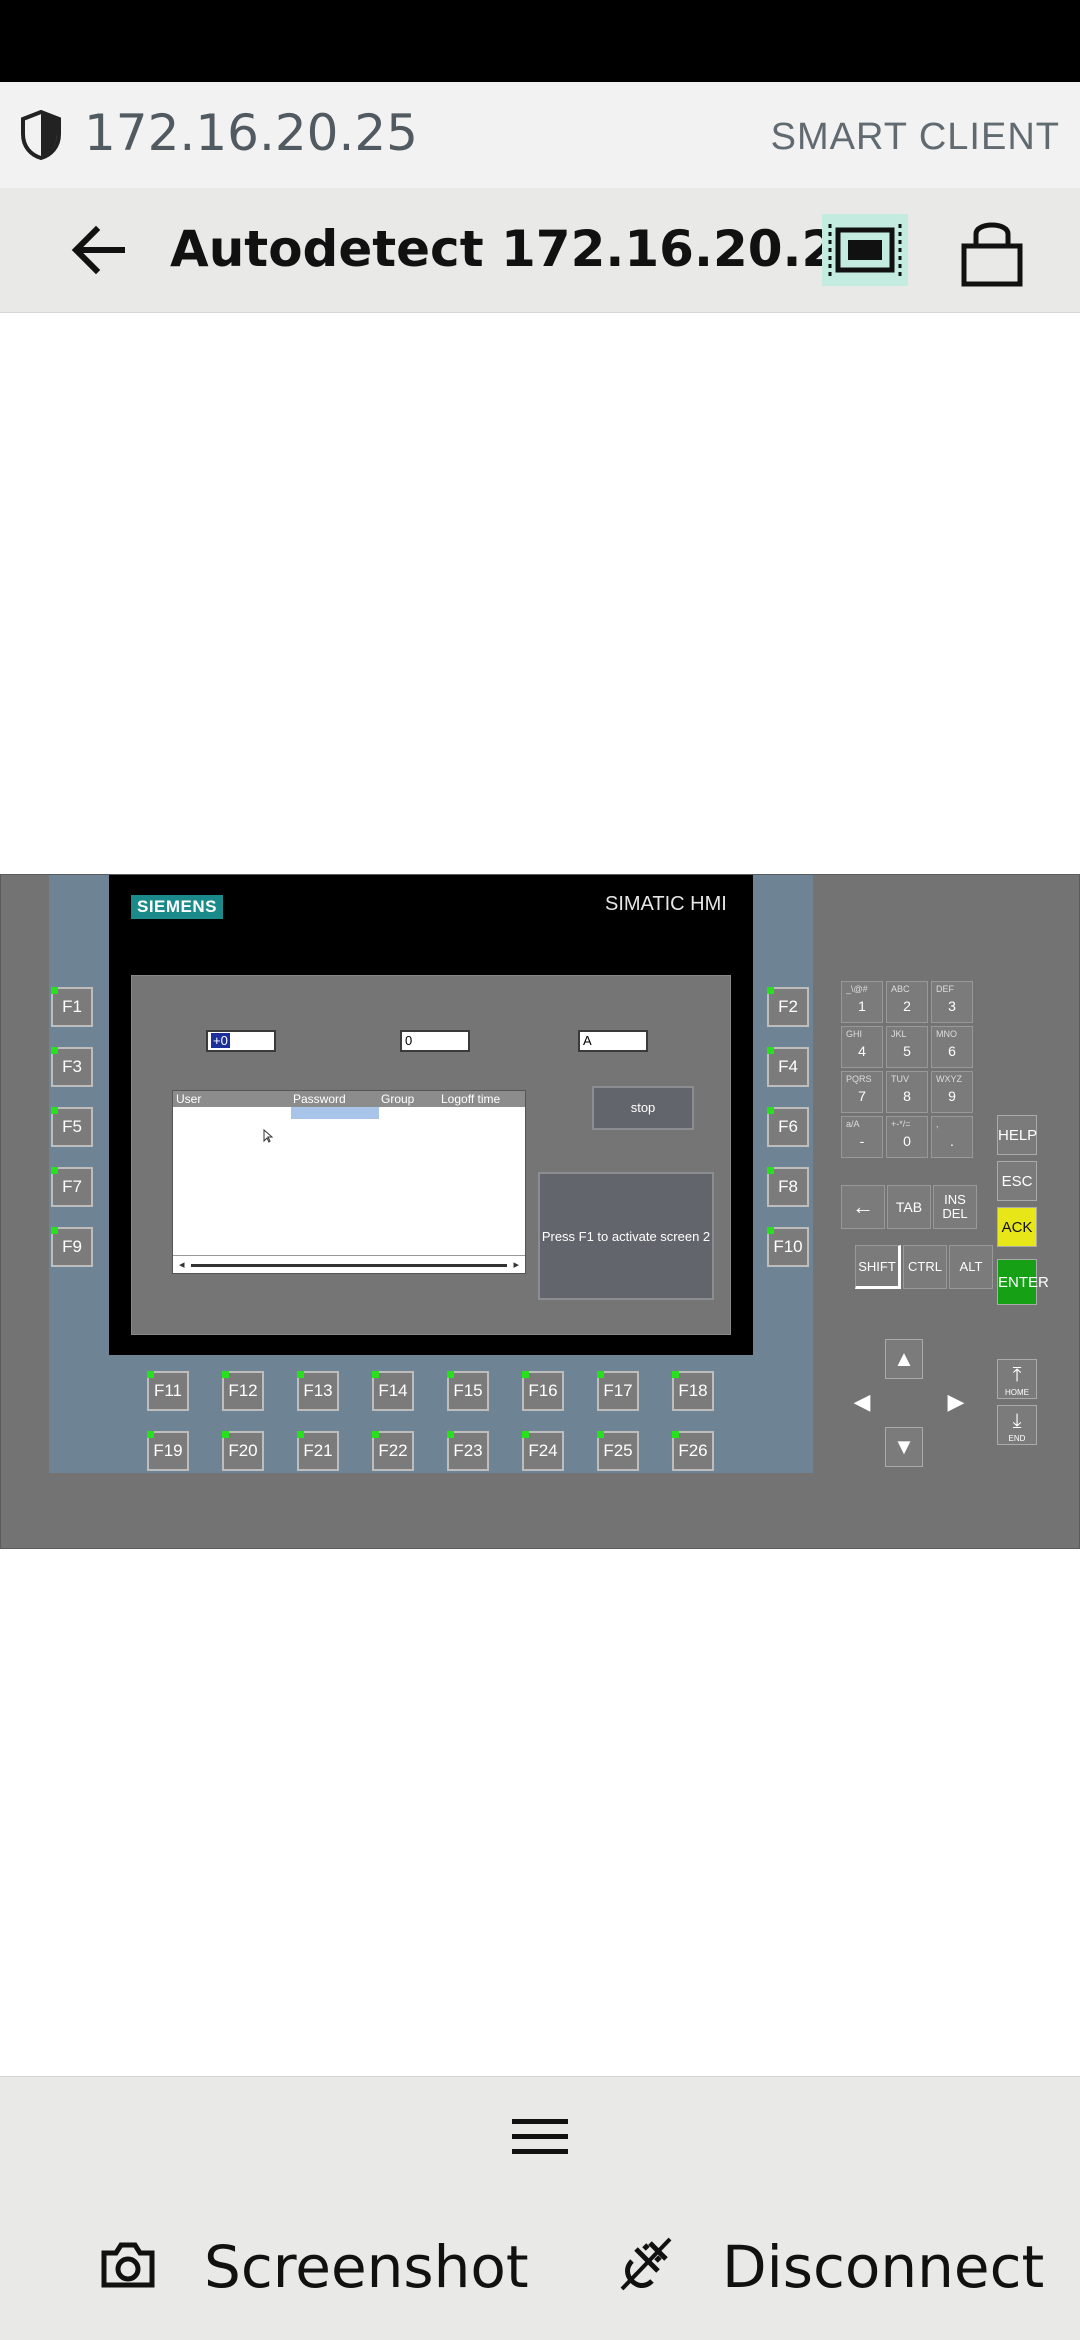  I want to click on fkey-f8: F8, so click(788, 1187).